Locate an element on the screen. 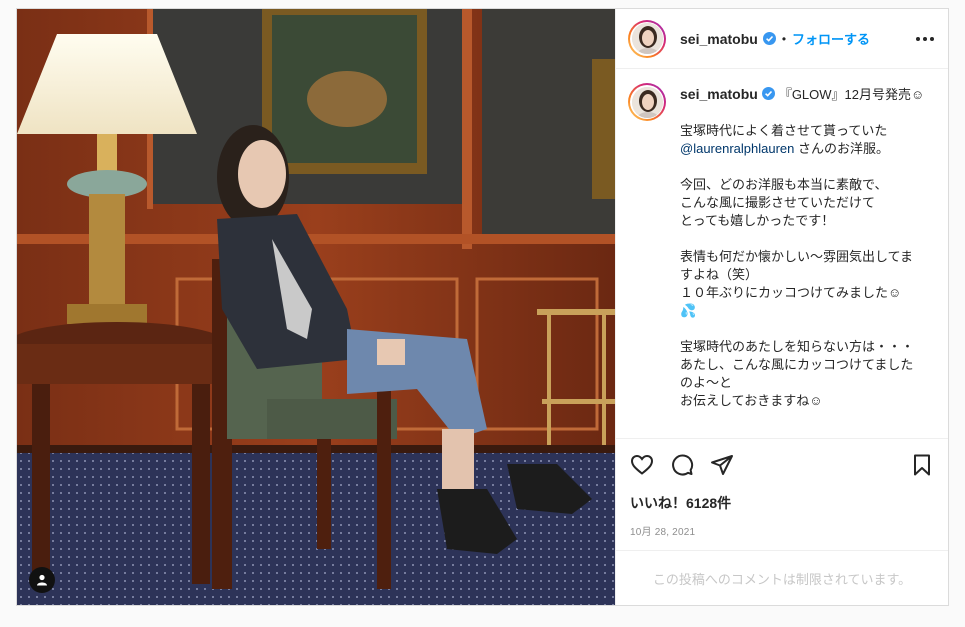  comments-disabled-notice: この投稿へのコメントは制限されています。 is located at coordinates (782, 577).